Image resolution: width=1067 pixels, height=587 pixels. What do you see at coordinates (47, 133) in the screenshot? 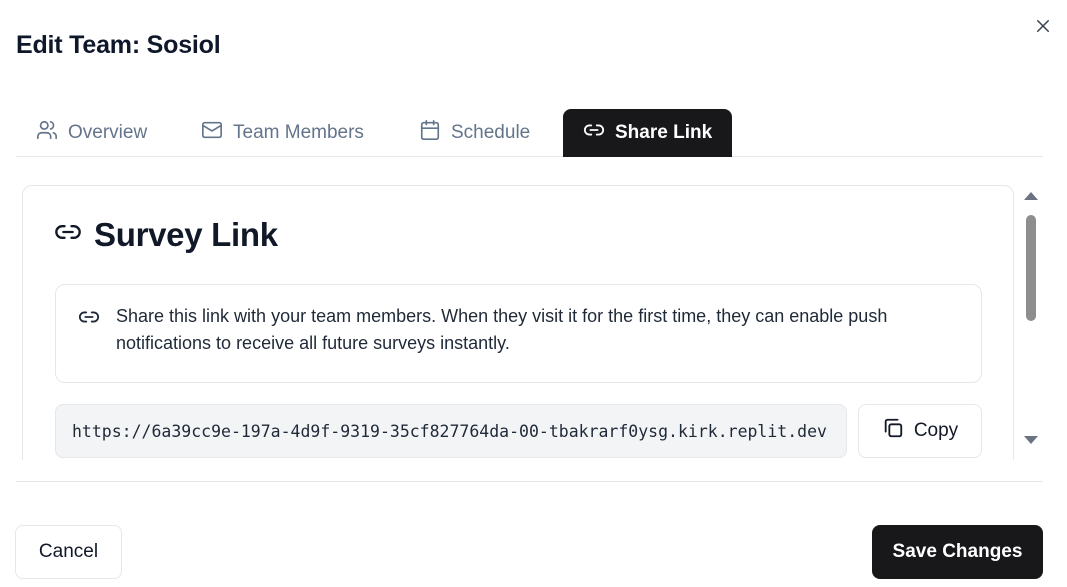
I see `users-icon` at bounding box center [47, 133].